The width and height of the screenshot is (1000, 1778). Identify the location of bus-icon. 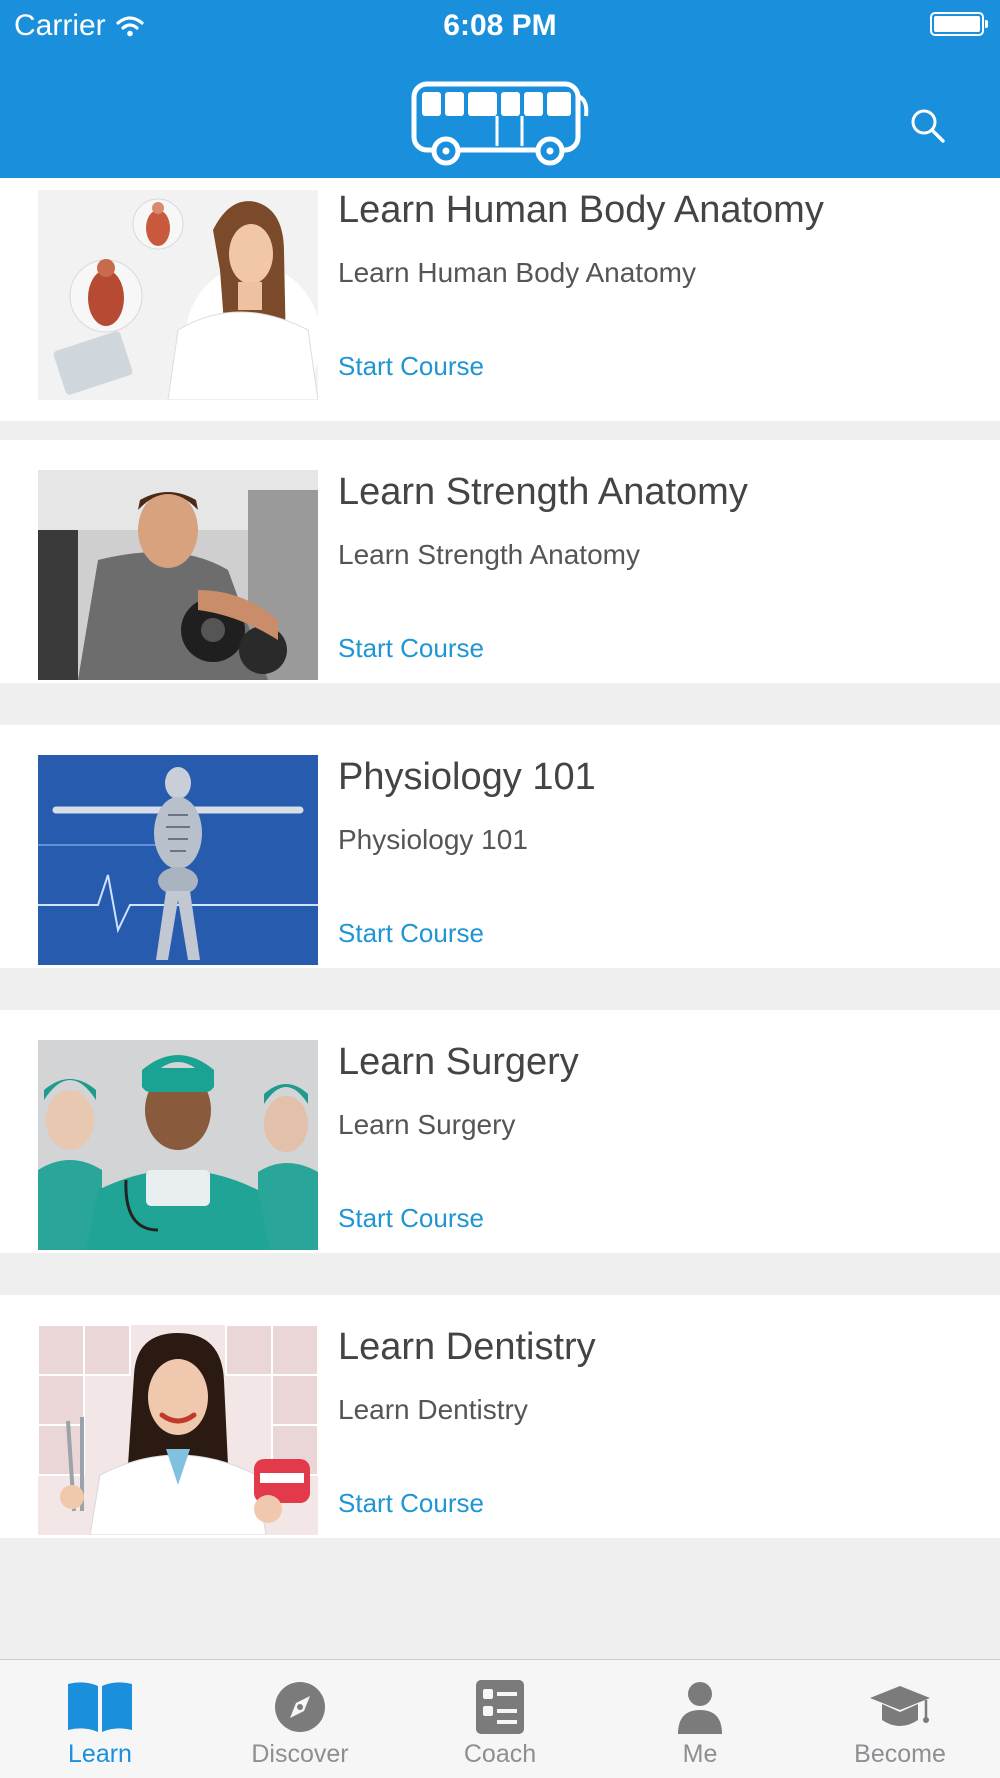
(500, 123).